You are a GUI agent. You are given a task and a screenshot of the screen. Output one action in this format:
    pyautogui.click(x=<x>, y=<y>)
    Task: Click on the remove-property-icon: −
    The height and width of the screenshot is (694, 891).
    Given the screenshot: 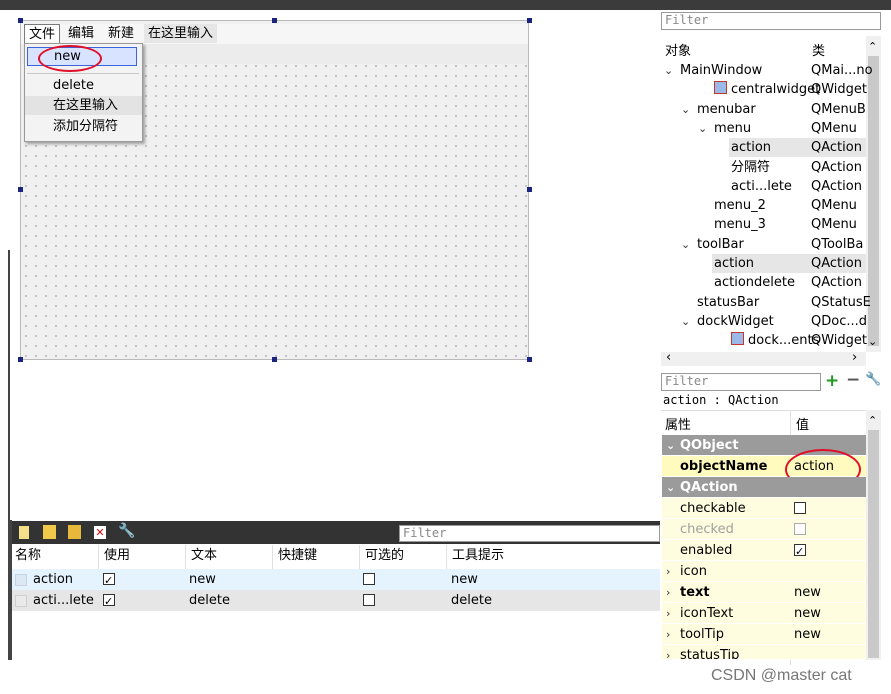 What is the action you would take?
    pyautogui.click(x=853, y=380)
    